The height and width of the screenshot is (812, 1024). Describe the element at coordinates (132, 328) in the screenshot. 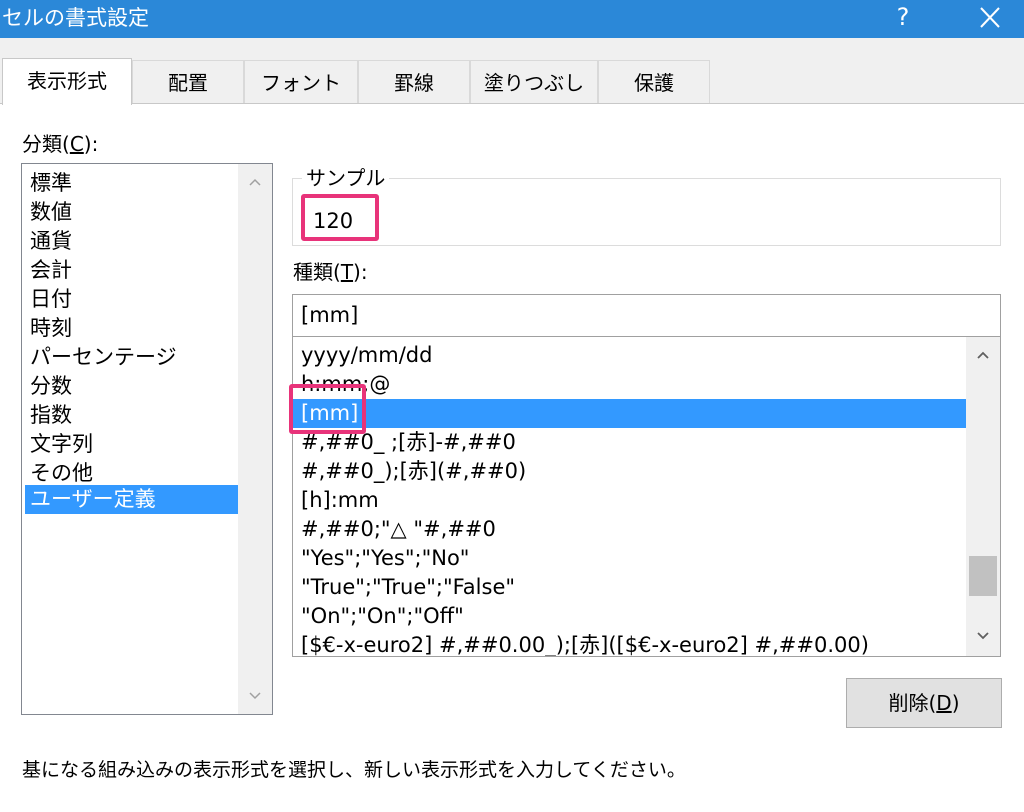

I see `category-item-time: 時刻` at that location.